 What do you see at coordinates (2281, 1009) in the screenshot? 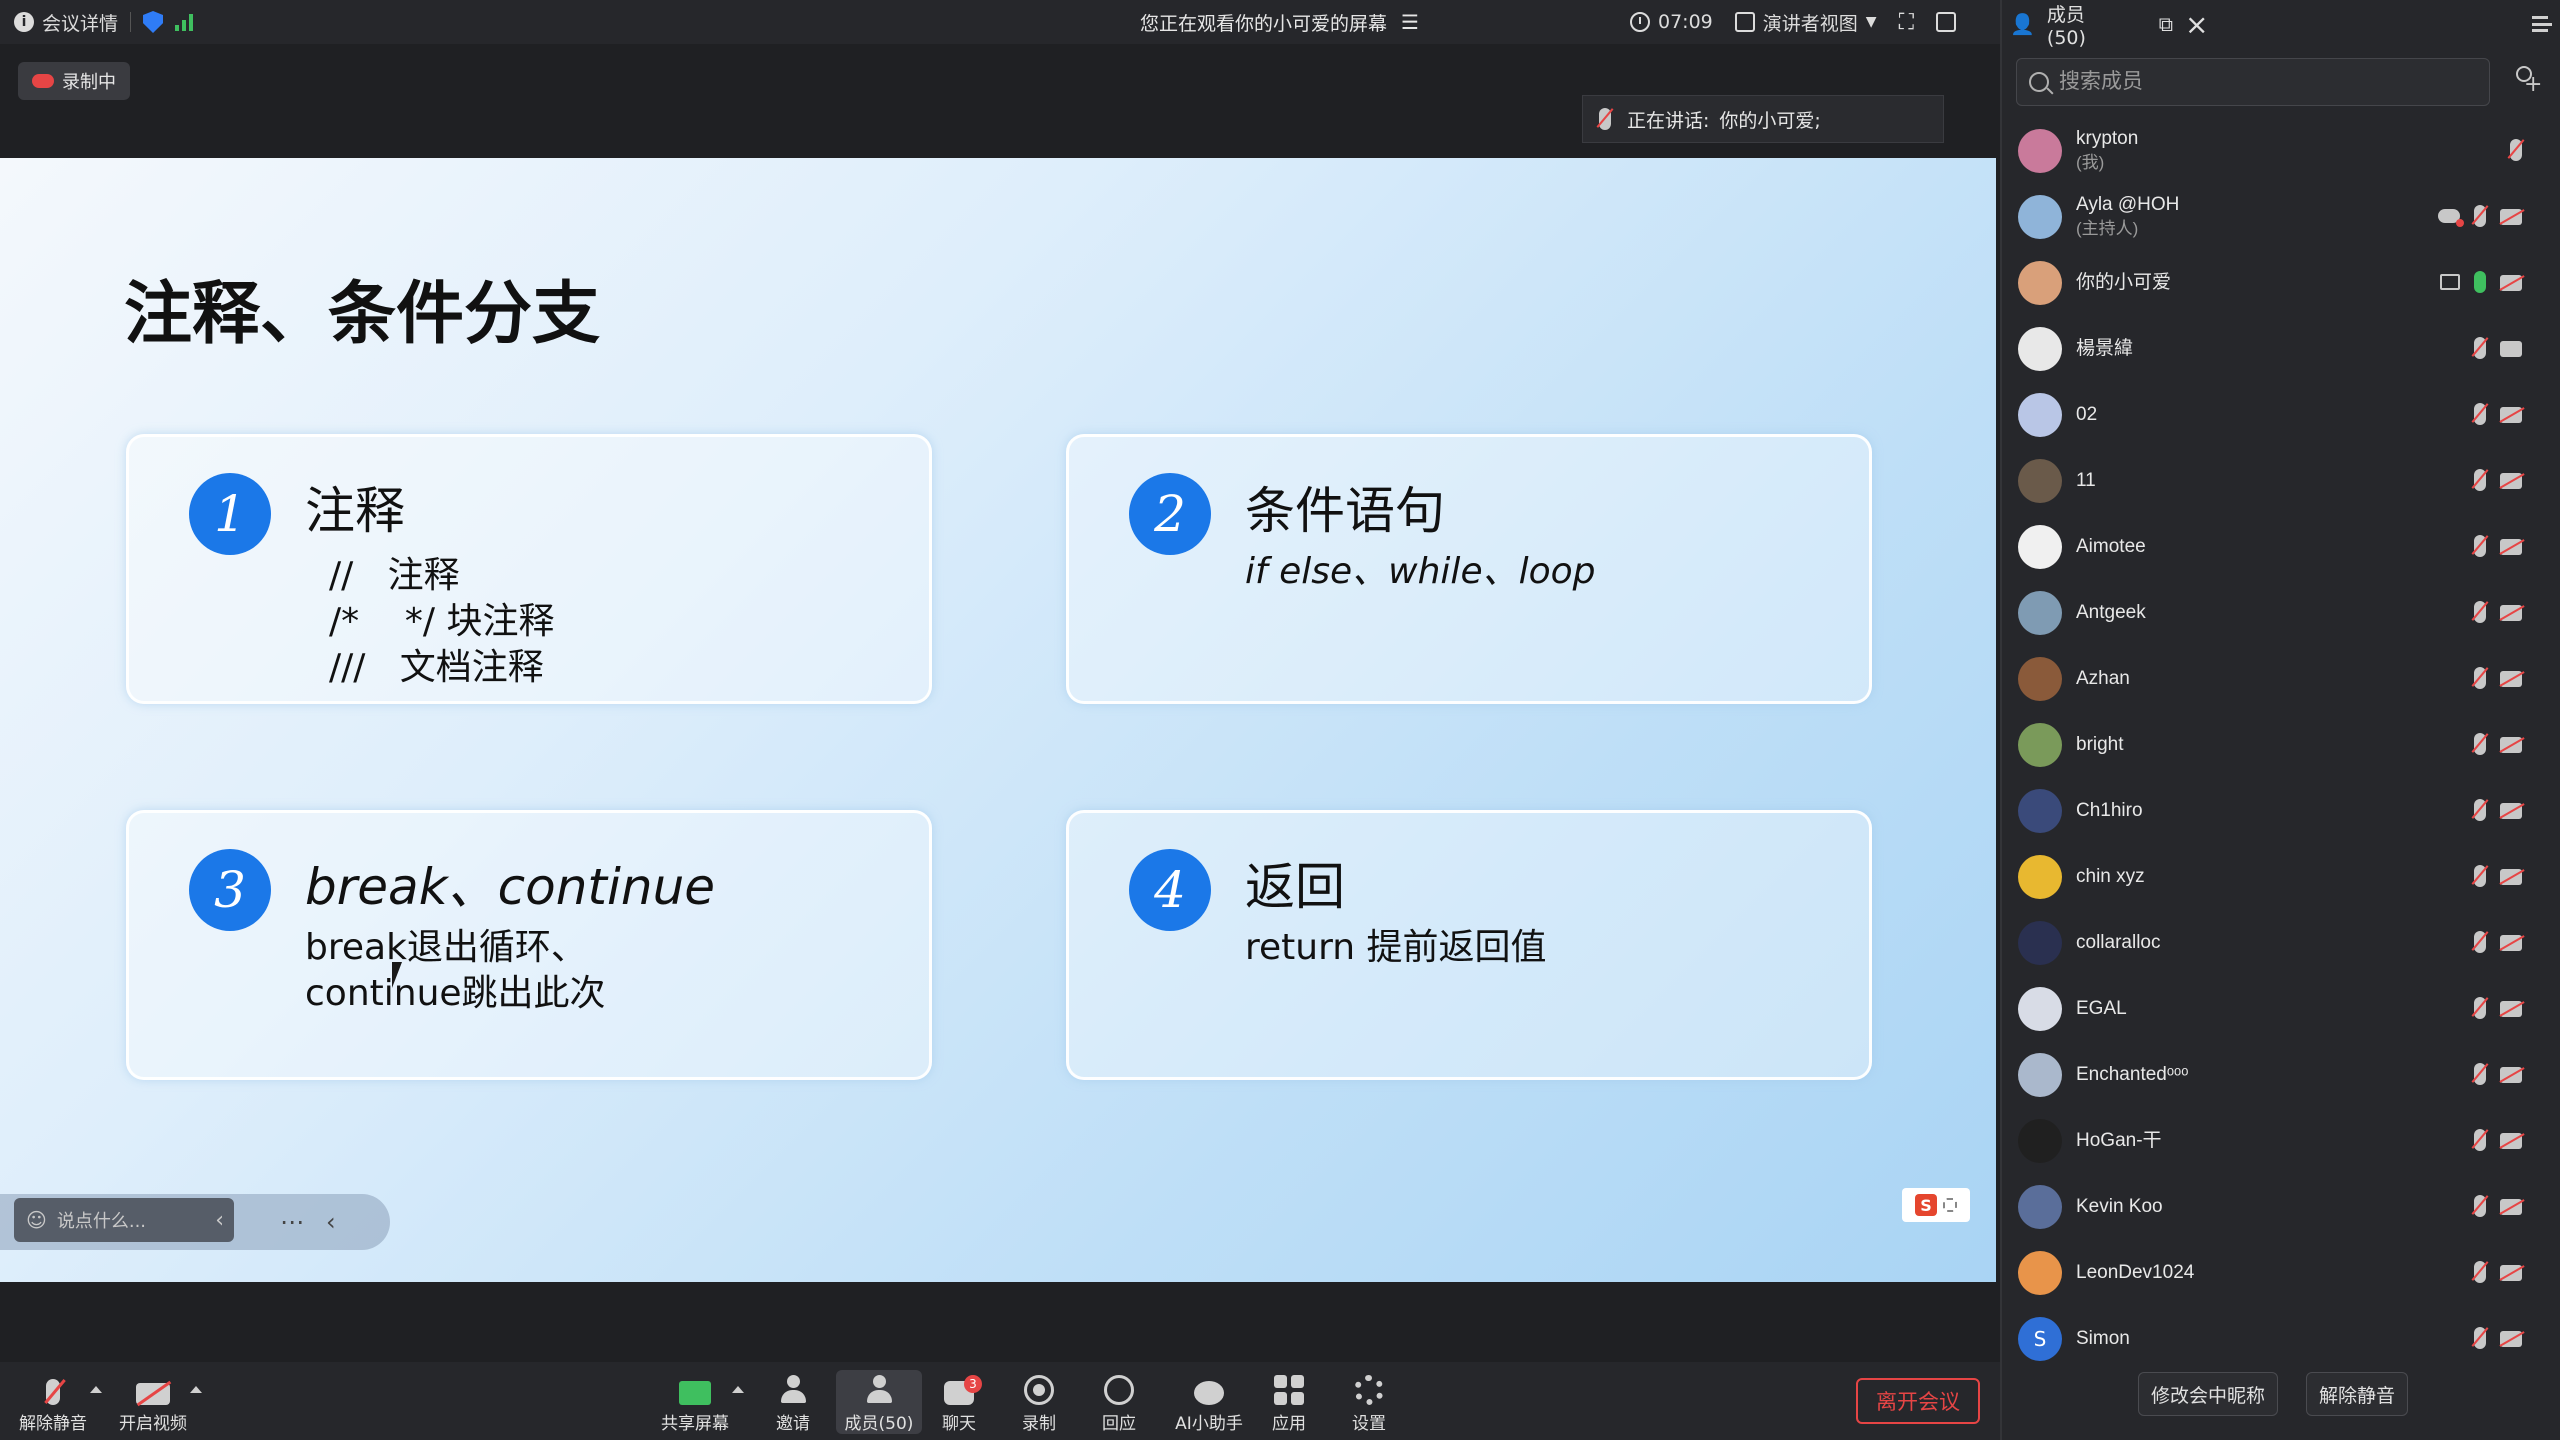
I see `member-row: EGAL` at bounding box center [2281, 1009].